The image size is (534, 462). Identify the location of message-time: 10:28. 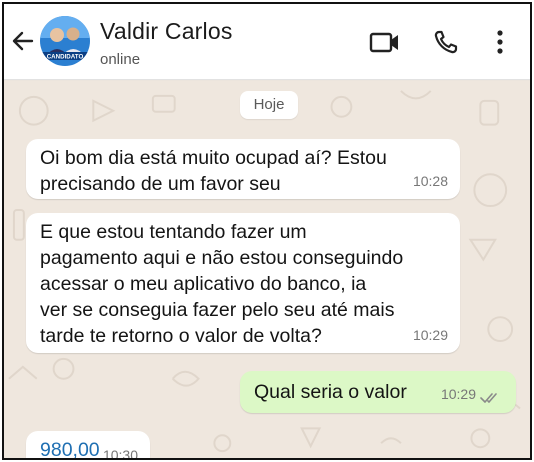
(430, 181).